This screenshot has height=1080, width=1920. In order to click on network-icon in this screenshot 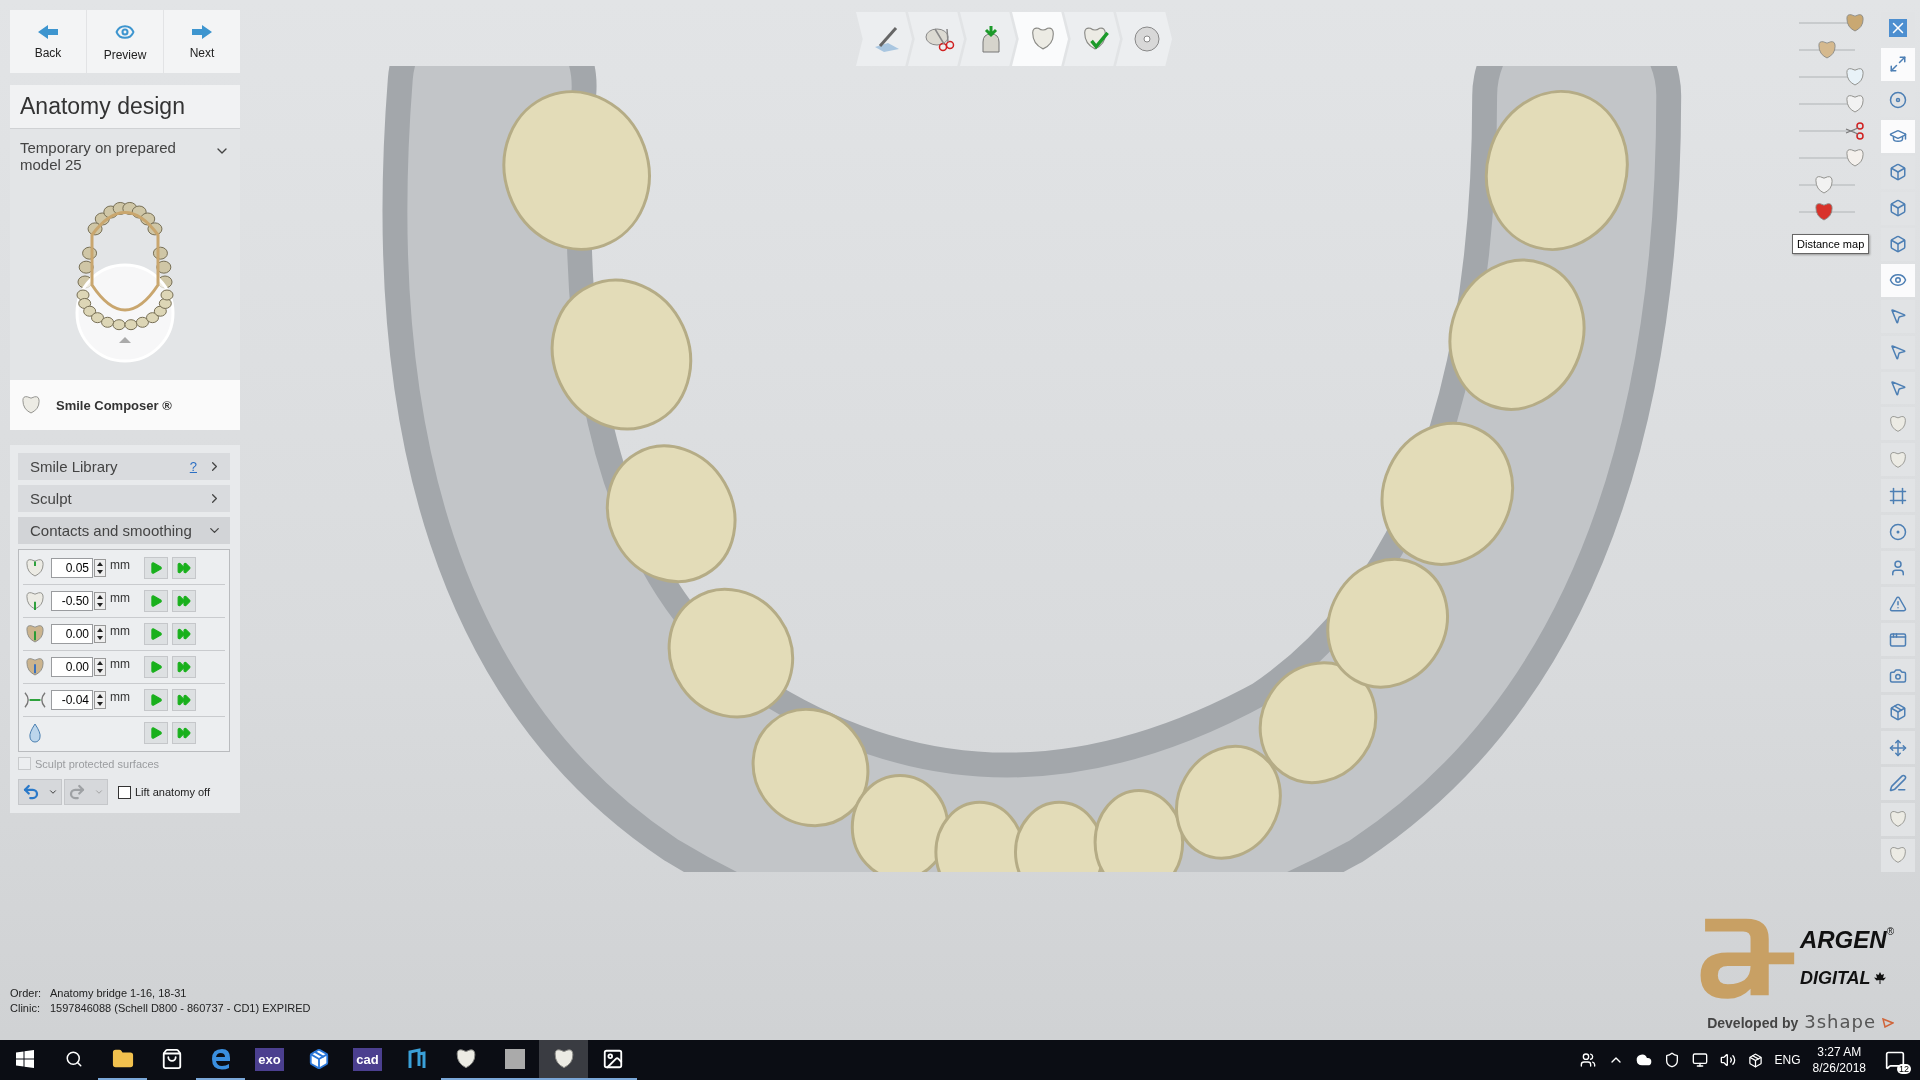, I will do `click(1699, 1060)`.